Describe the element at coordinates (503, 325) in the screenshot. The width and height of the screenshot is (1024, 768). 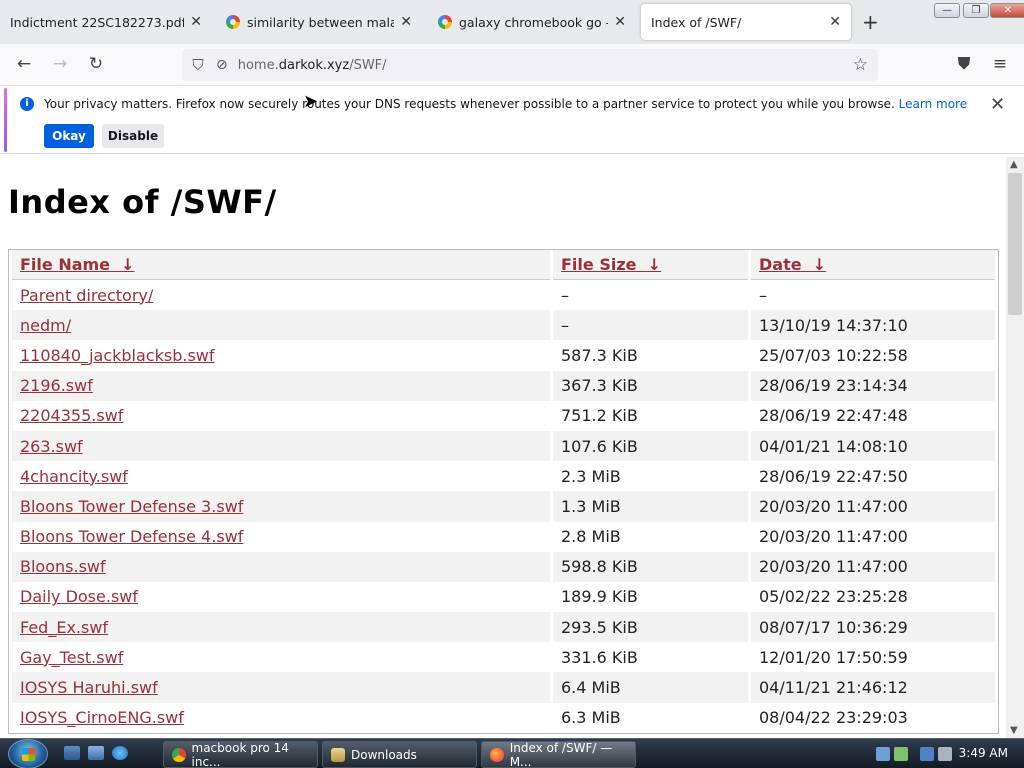
I see `table-row: nedm/ –13/10/19 14:37:10` at that location.